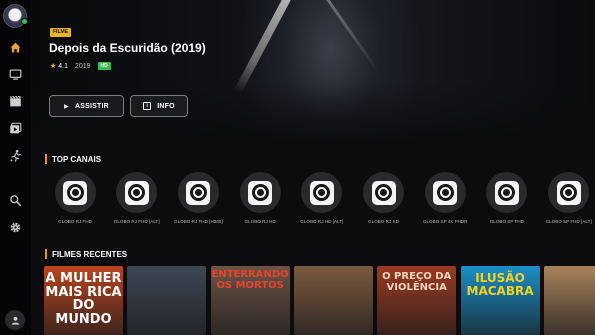  What do you see at coordinates (53, 66) in the screenshot?
I see `star-icon: ★` at bounding box center [53, 66].